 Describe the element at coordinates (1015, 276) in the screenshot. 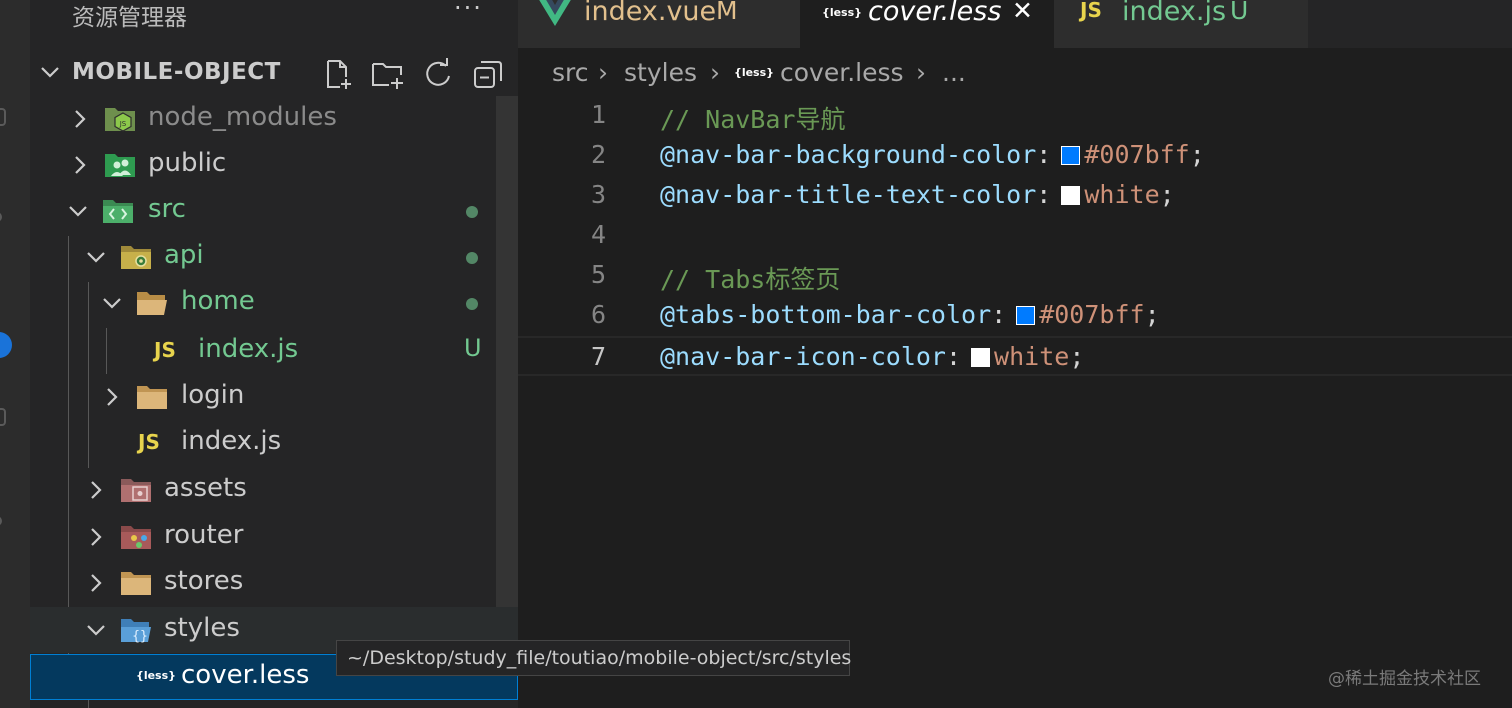

I see `code-line: 5 // Tabs标签页` at that location.